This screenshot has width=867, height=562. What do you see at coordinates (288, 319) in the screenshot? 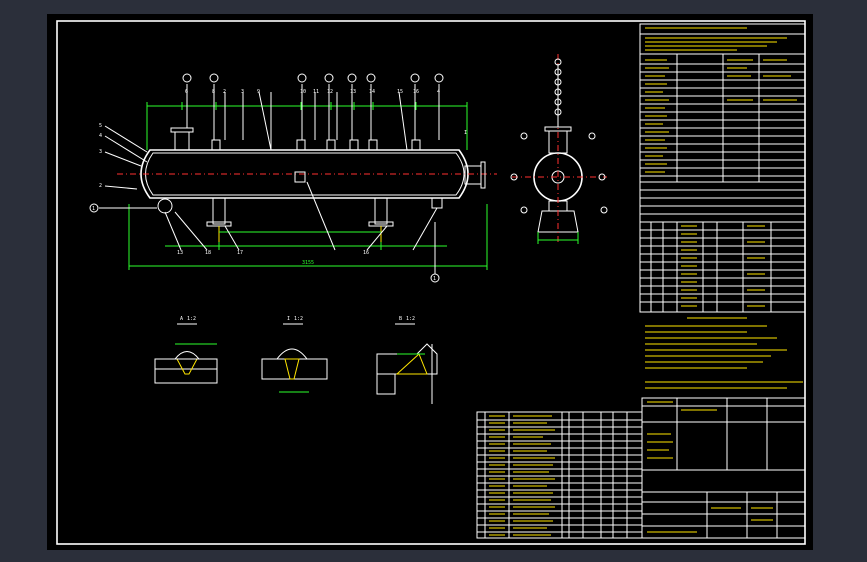
I see `svg-text: I` at bounding box center [288, 319].